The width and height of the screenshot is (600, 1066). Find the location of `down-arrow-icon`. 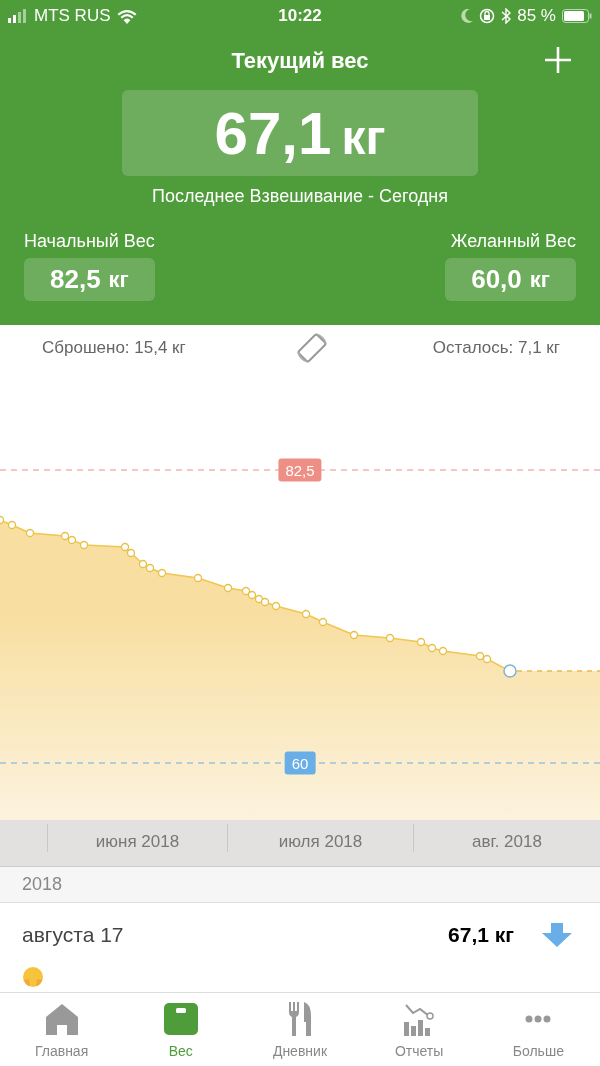

down-arrow-icon is located at coordinates (557, 935).